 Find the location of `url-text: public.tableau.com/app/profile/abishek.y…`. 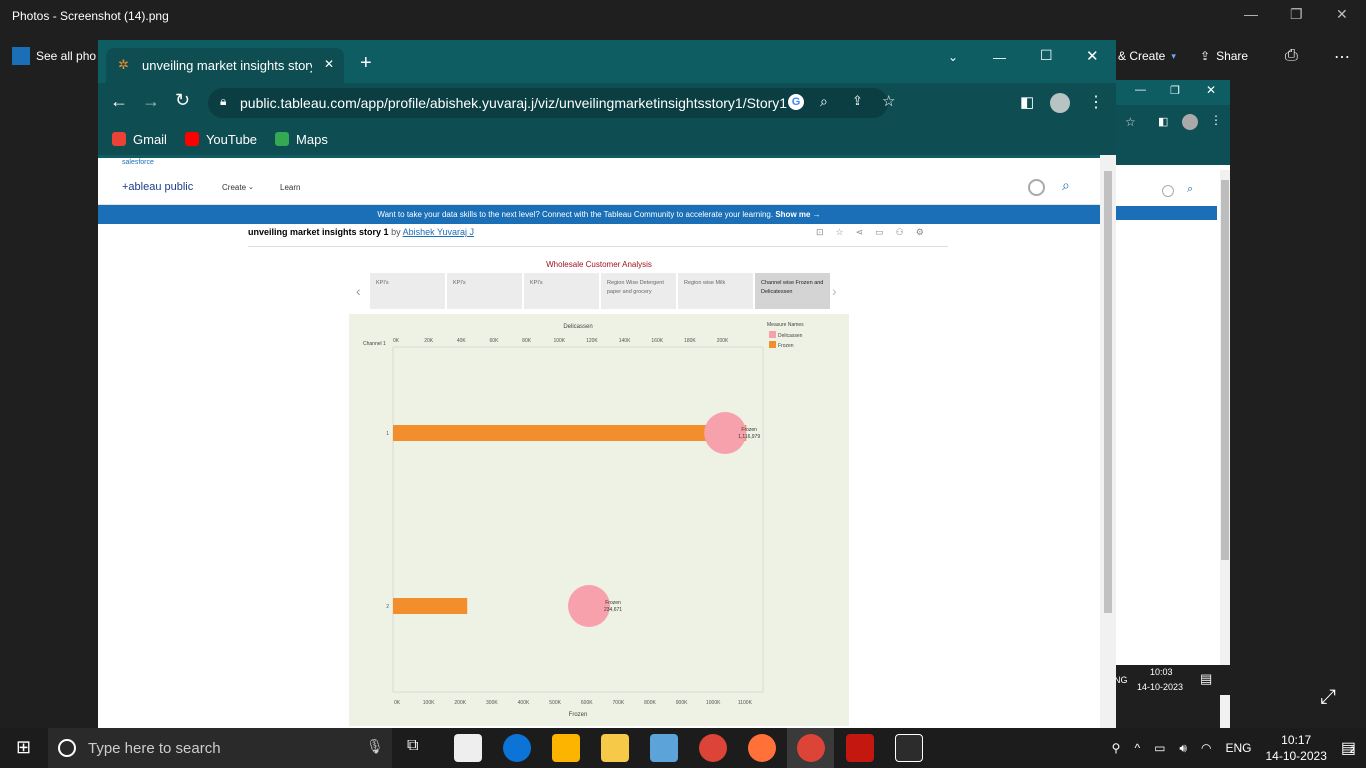

url-text: public.tableau.com/app/profile/abishek.y… is located at coordinates (514, 103).